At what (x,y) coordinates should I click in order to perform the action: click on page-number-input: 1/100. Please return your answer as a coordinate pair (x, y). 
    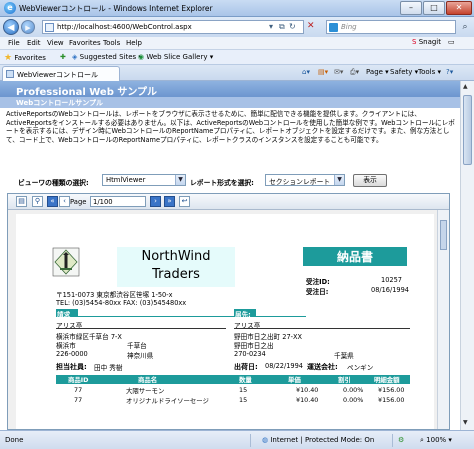
    Looking at the image, I should click on (118, 201).